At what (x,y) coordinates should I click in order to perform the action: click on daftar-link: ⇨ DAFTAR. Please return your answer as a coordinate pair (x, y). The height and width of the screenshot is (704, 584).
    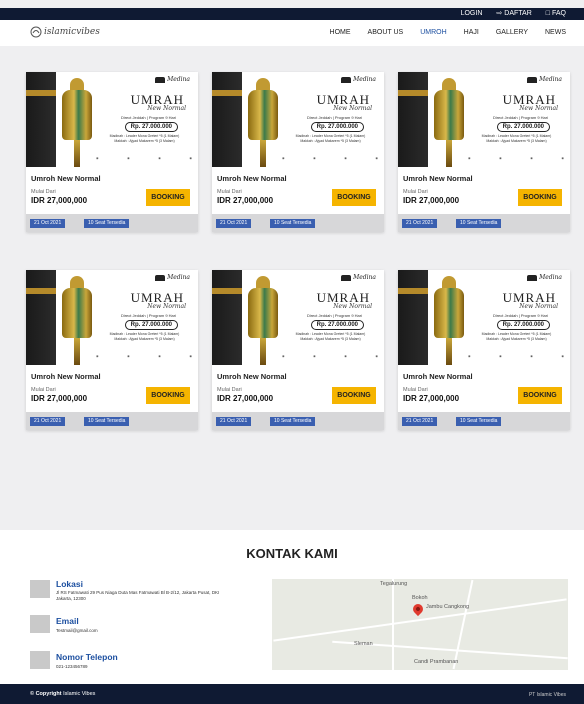
    Looking at the image, I should click on (514, 13).